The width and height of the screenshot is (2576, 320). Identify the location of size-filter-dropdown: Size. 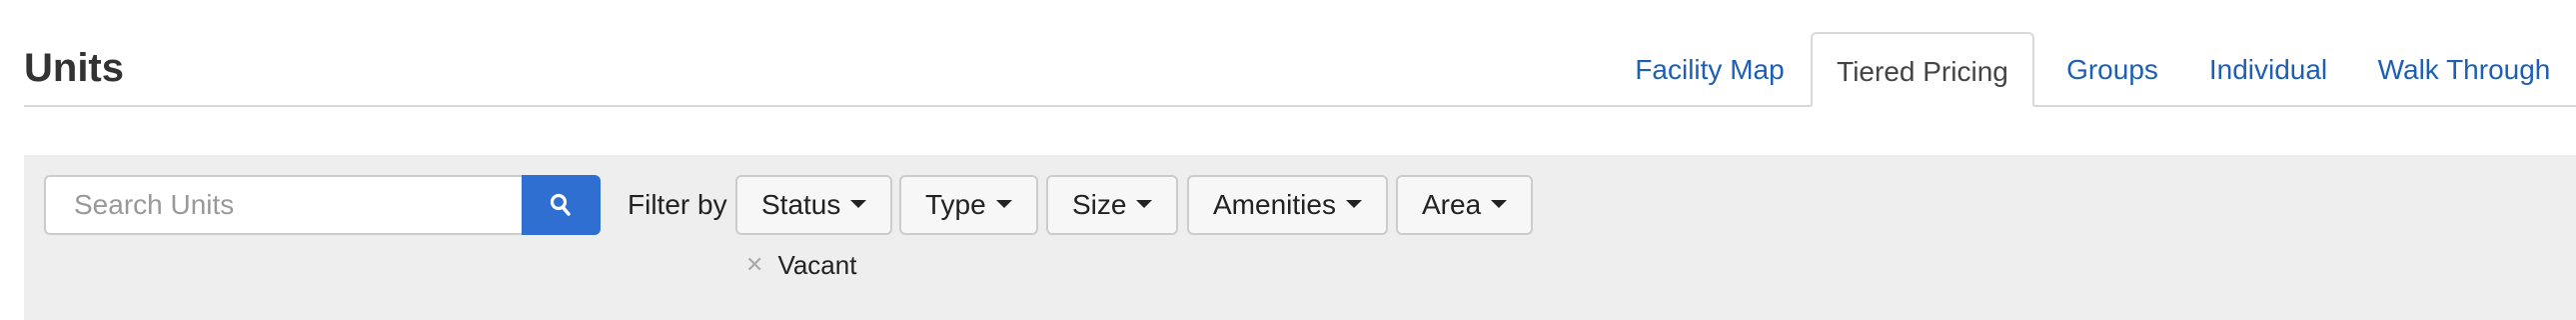
(1112, 205).